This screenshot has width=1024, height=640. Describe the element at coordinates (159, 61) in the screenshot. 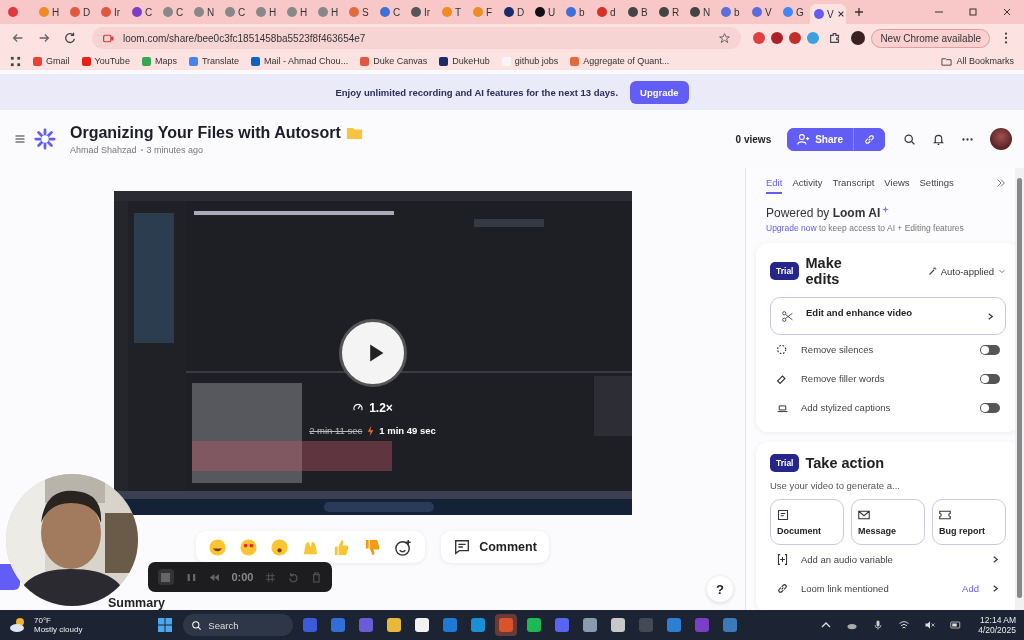

I see `bookmark: Maps` at that location.